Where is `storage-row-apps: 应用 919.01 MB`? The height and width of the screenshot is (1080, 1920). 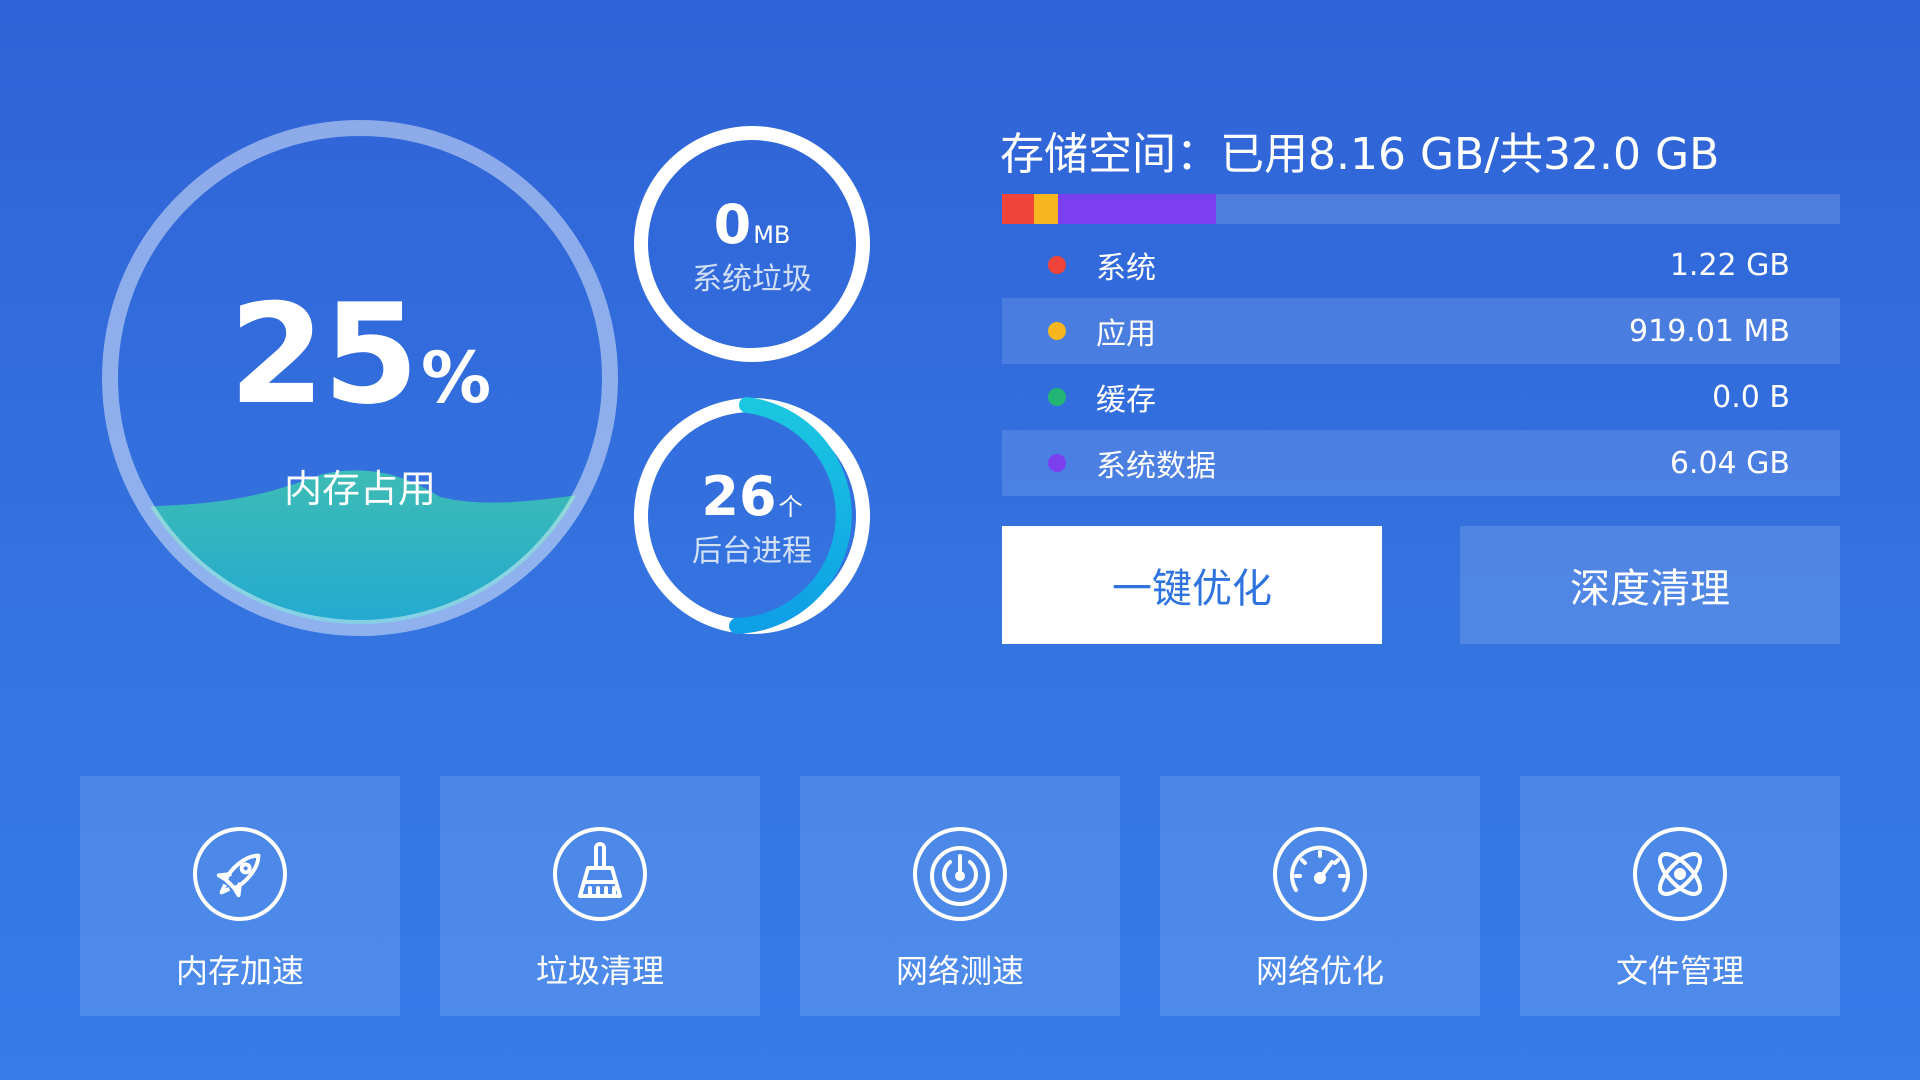
storage-row-apps: 应用 919.01 MB is located at coordinates (1421, 331).